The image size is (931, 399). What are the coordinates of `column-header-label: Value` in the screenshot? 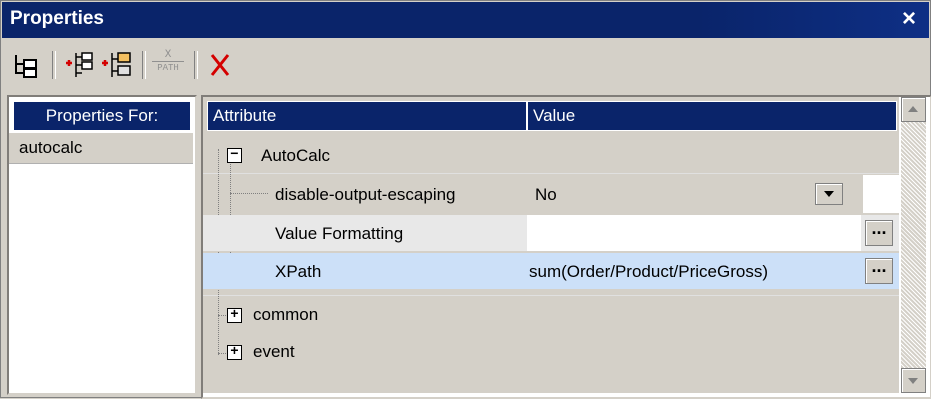 It's located at (554, 115).